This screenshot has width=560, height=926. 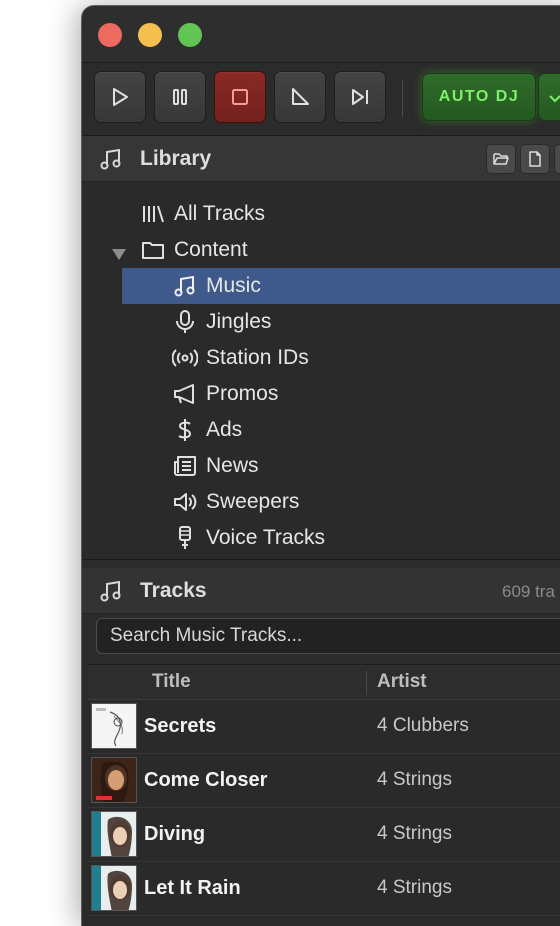 What do you see at coordinates (321, 322) in the screenshot?
I see `tree-item-jingles: Jingles` at bounding box center [321, 322].